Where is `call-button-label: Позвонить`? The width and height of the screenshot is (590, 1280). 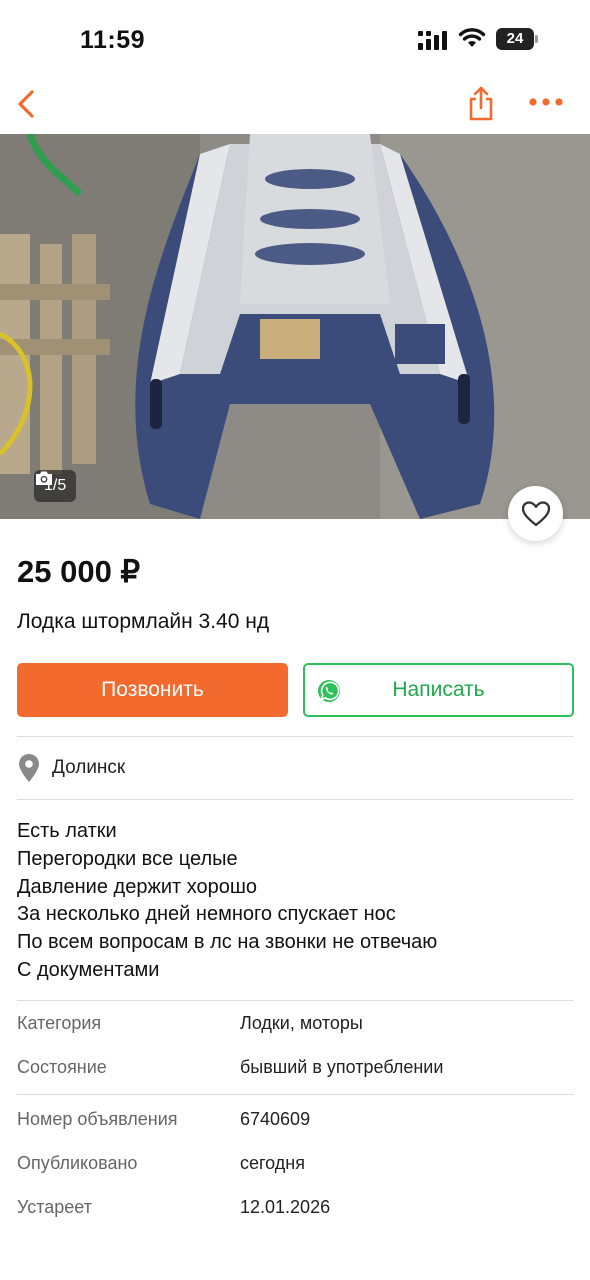 call-button-label: Позвонить is located at coordinates (152, 689).